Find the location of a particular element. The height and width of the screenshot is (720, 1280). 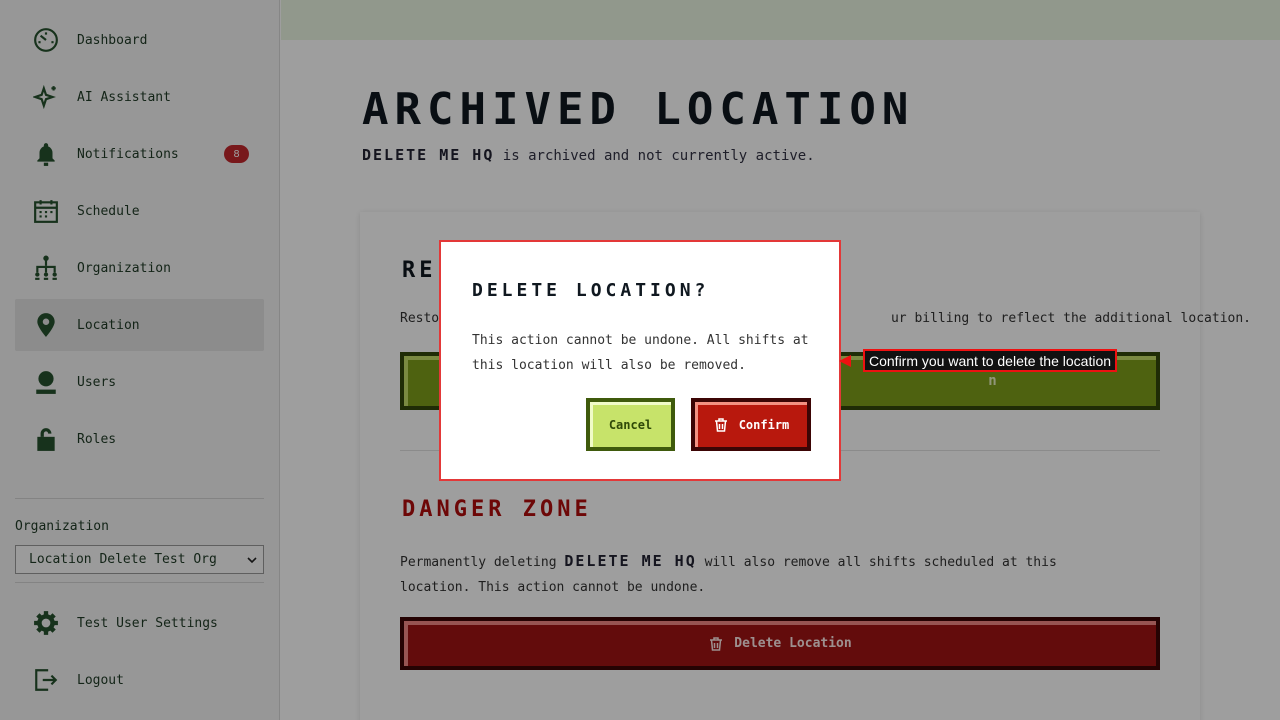

cancel-label: Cancel is located at coordinates (630, 424).